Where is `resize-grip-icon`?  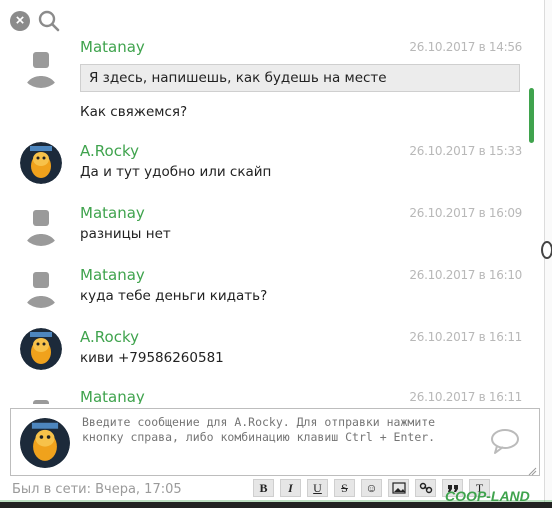 resize-grip-icon is located at coordinates (532, 472).